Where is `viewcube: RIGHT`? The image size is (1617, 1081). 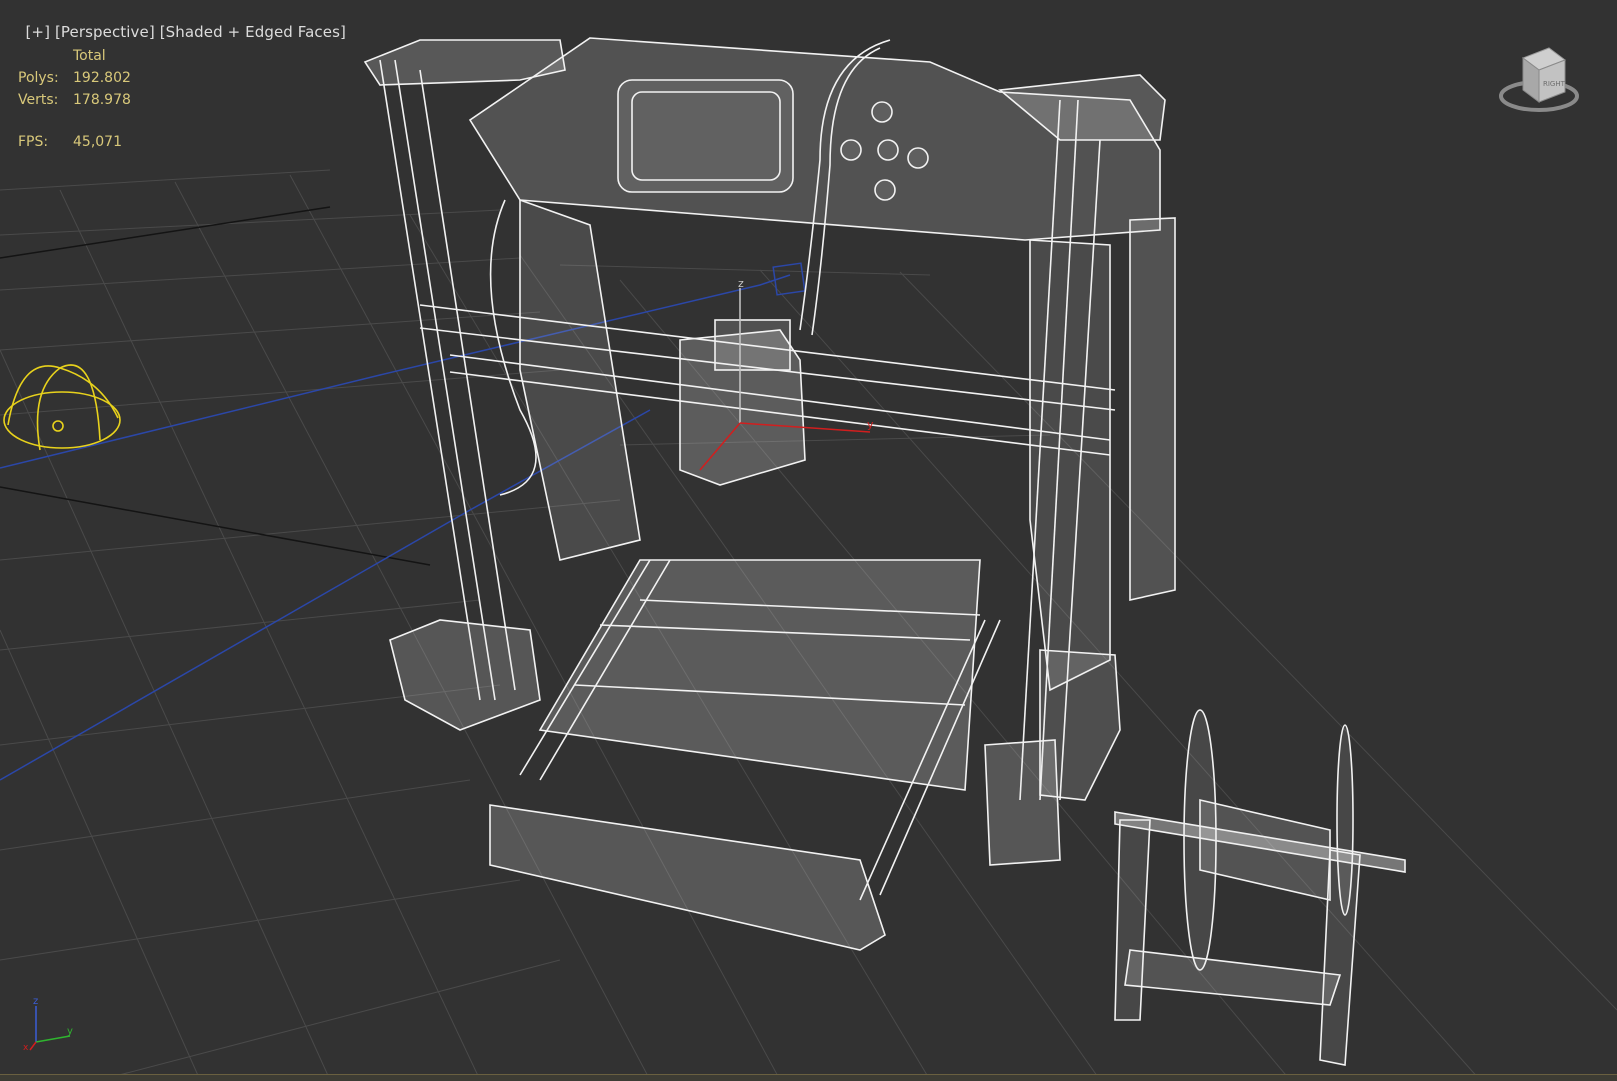
viewcube: RIGHT is located at coordinates (1538, 83).